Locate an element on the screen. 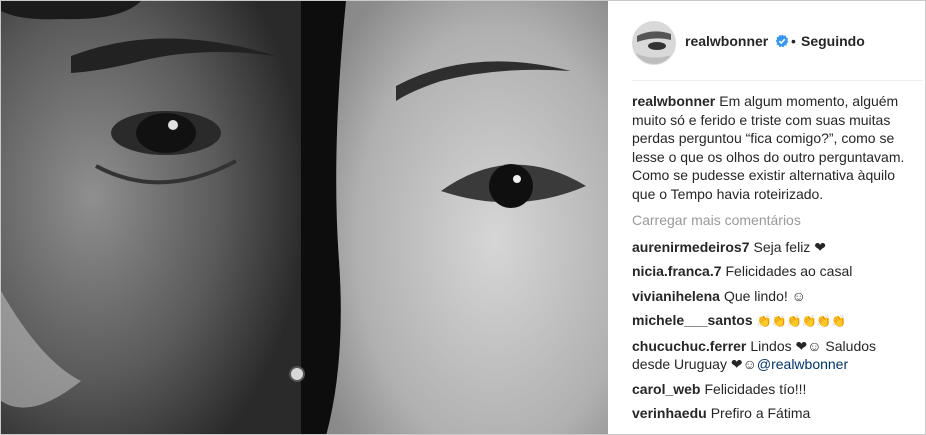 Image resolution: width=926 pixels, height=435 pixels. comment-text: Que lindo! ☺ is located at coordinates (764, 295).